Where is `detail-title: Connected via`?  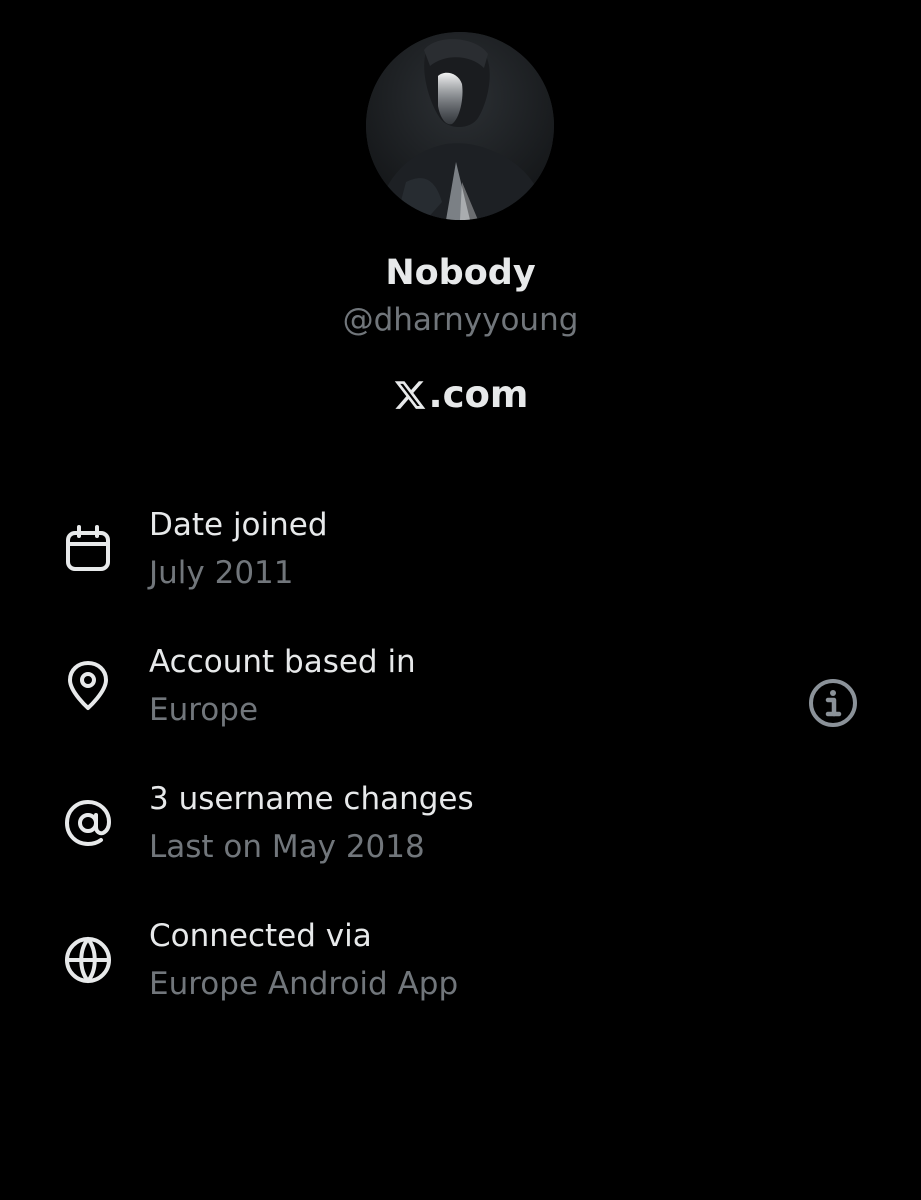
detail-title: Connected via is located at coordinates (260, 936).